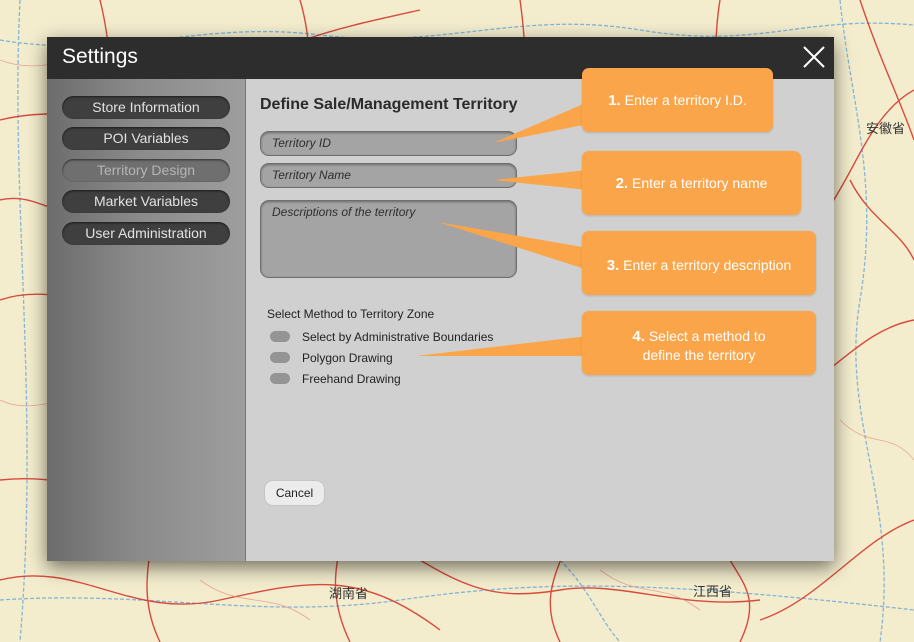 Image resolution: width=914 pixels, height=642 pixels. Describe the element at coordinates (704, 345) in the screenshot. I see `callout-text: Select a method to define the territory` at that location.